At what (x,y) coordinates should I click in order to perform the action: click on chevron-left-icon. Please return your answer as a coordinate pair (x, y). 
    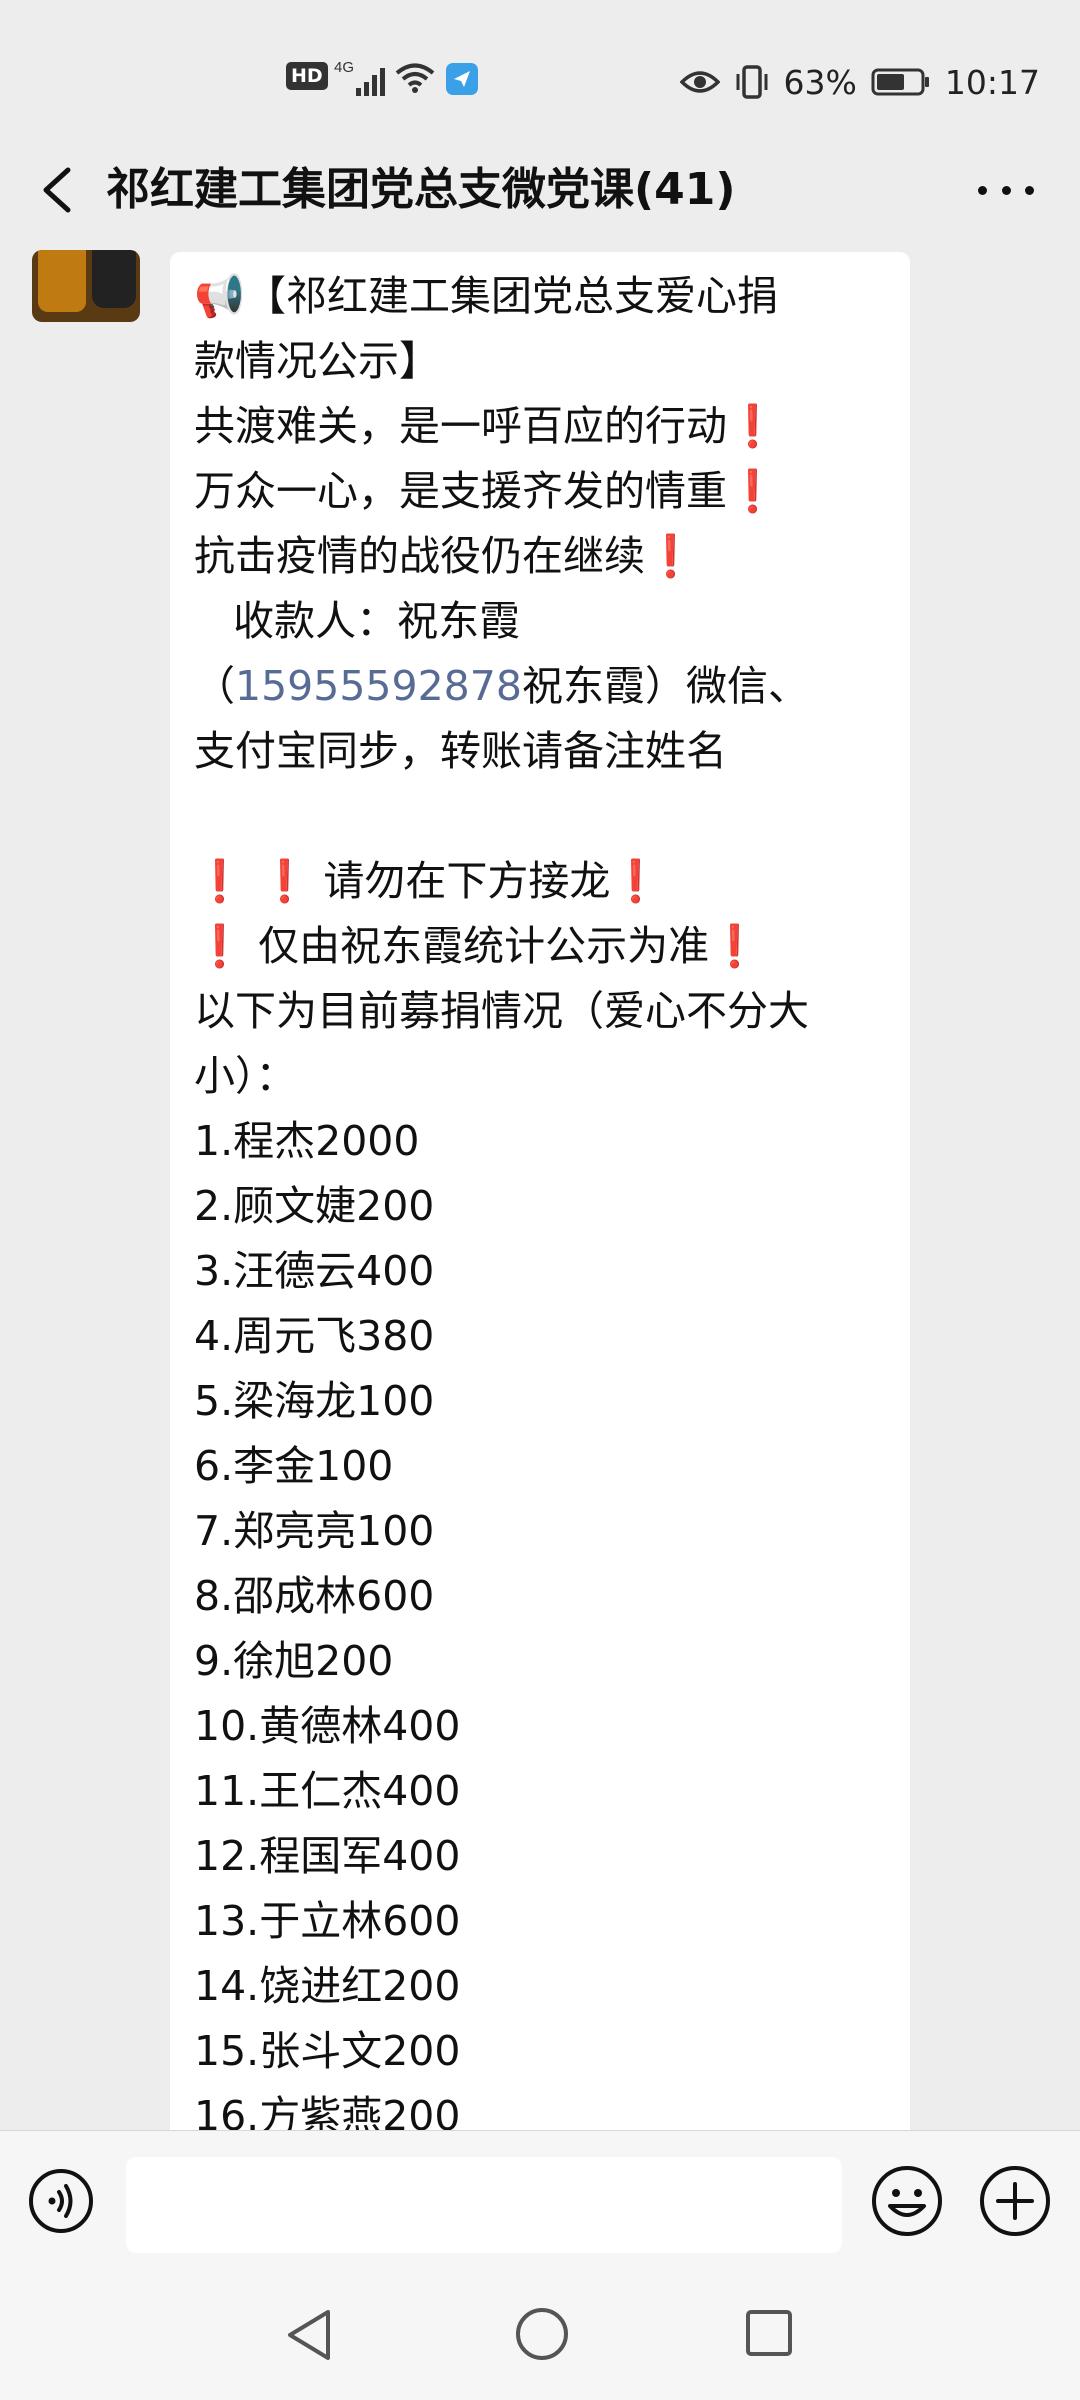
    Looking at the image, I should click on (57, 190).